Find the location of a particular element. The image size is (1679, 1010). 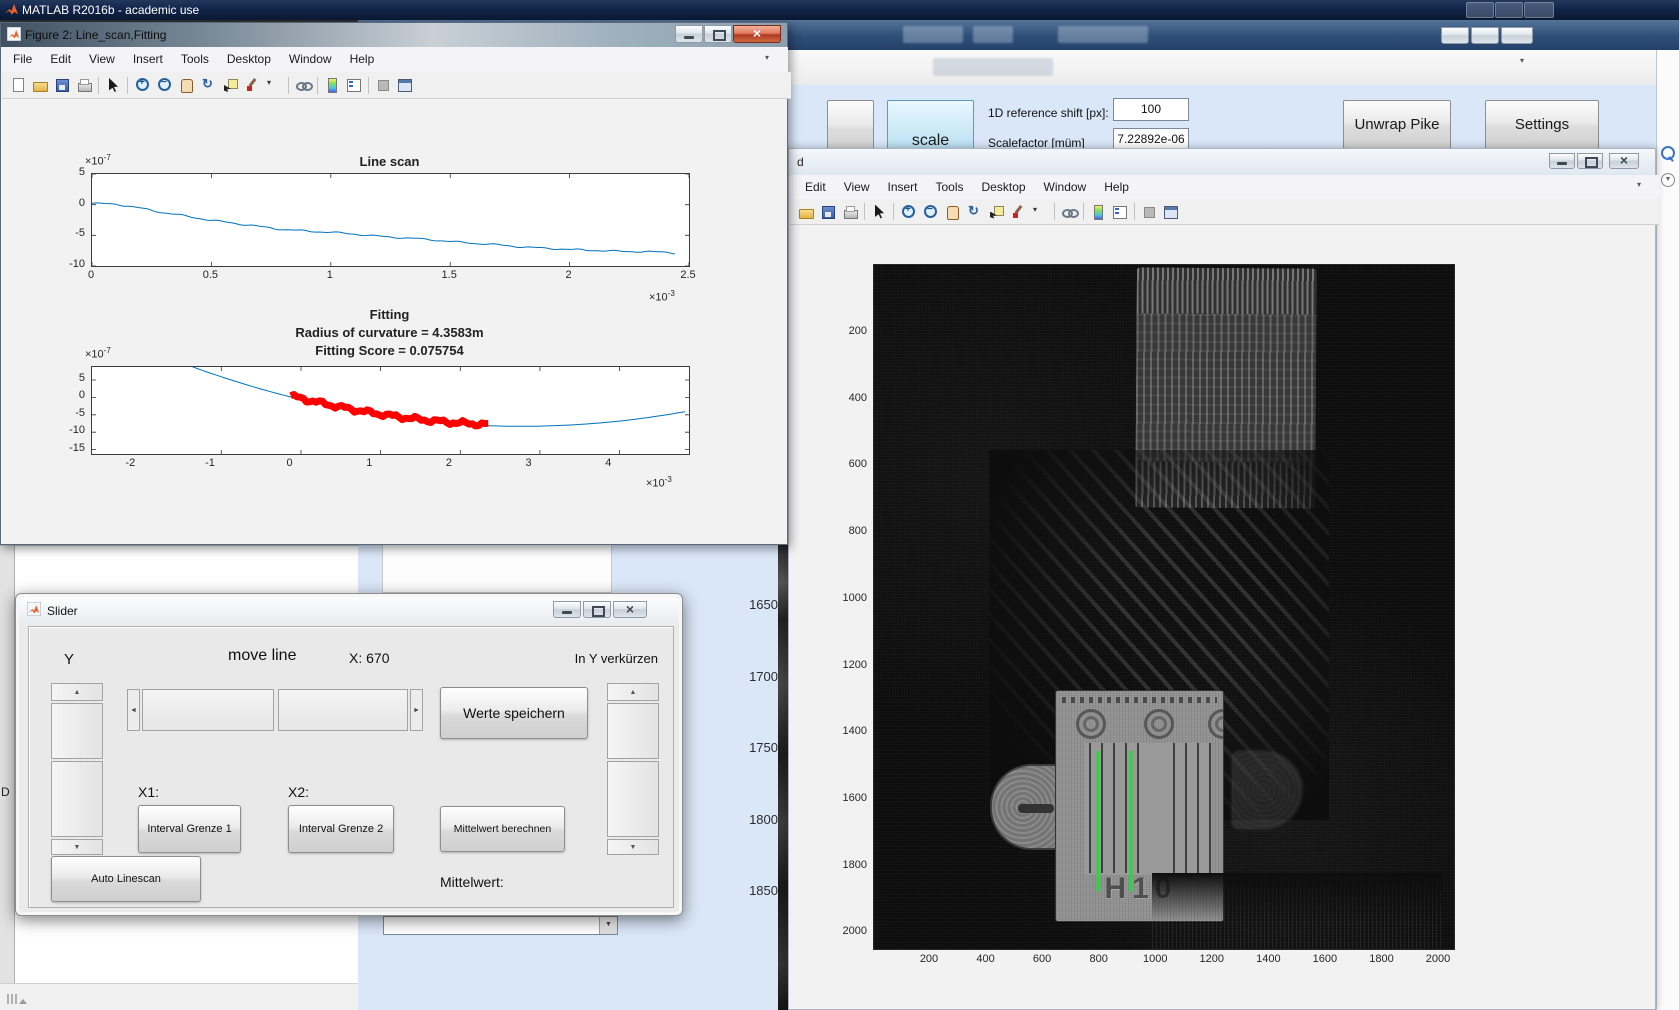

main-close-button is located at coordinates (1539, 10).